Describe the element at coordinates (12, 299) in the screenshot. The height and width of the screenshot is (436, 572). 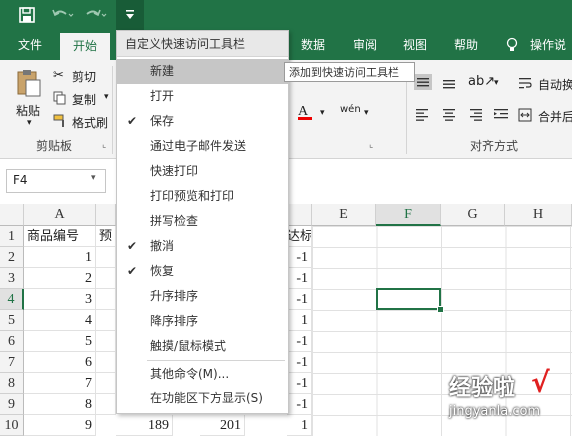
I see `row-header: 4` at that location.